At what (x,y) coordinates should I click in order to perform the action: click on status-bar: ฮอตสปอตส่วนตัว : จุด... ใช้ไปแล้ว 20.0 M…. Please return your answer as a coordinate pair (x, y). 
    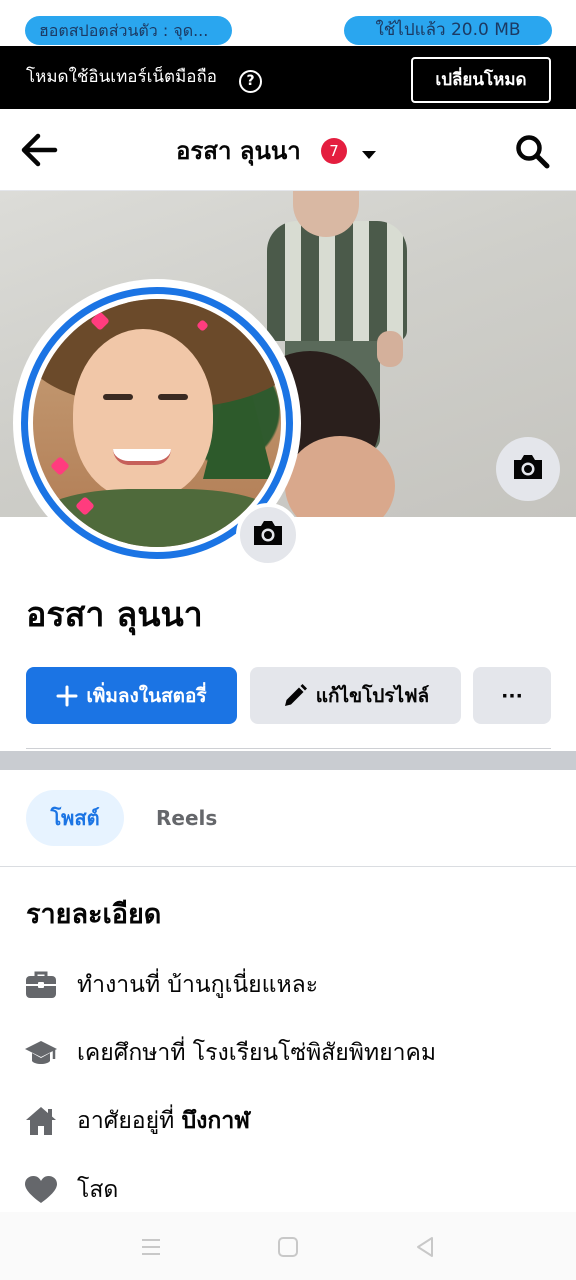
    Looking at the image, I should click on (288, 23).